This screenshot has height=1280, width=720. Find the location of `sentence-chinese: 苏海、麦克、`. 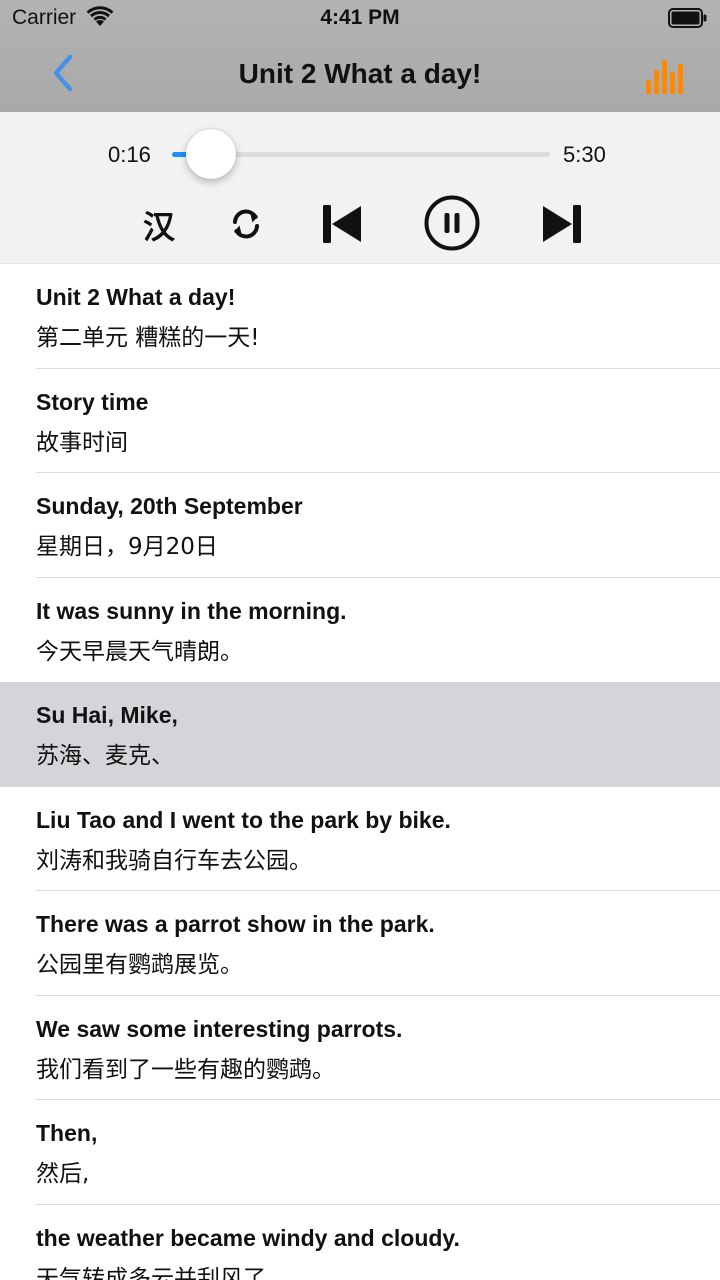

sentence-chinese: 苏海、麦克、 is located at coordinates (105, 756).